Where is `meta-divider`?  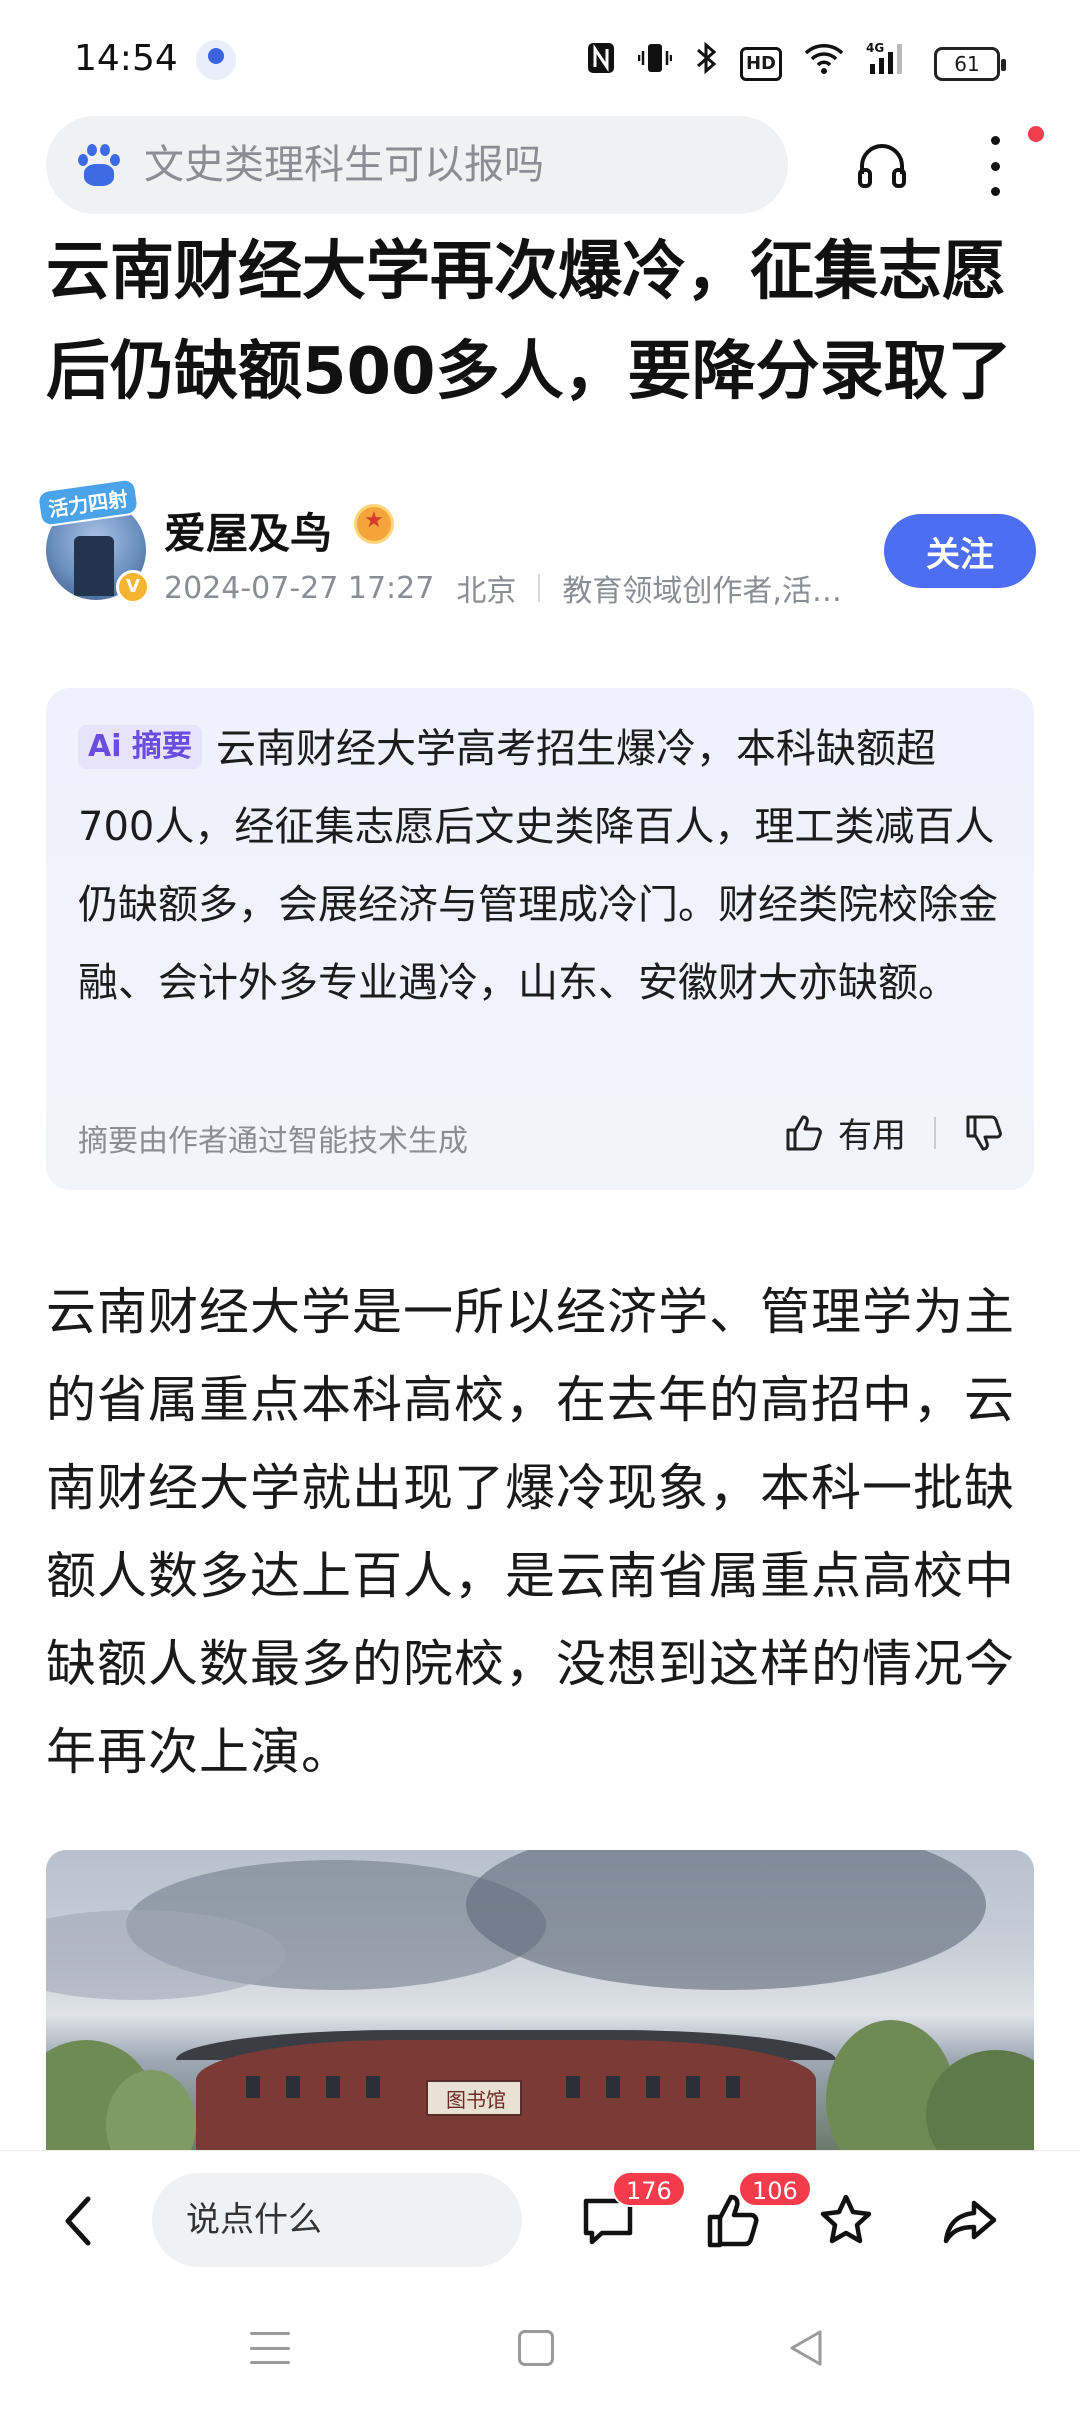
meta-divider is located at coordinates (539, 588).